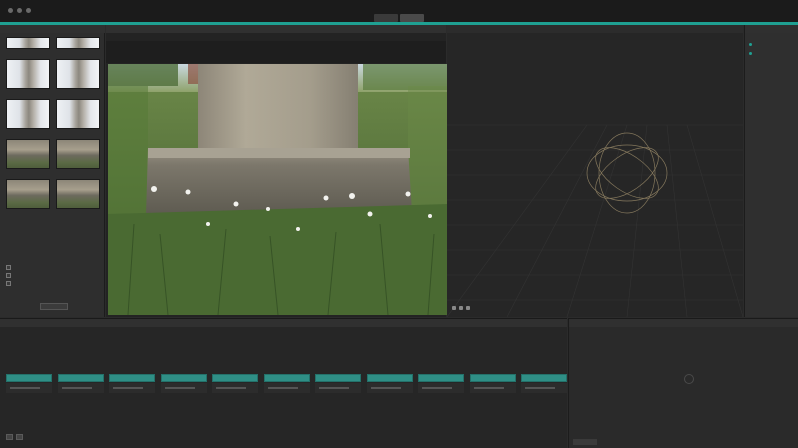 Image resolution: width=798 pixels, height=448 pixels. Describe the element at coordinates (19, 437) in the screenshot. I see `fit-button` at that location.